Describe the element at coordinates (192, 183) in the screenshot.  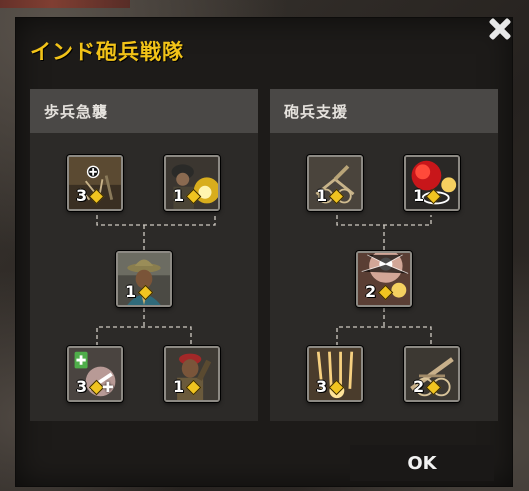
I see `ability-grenade-soldier: 1` at that location.